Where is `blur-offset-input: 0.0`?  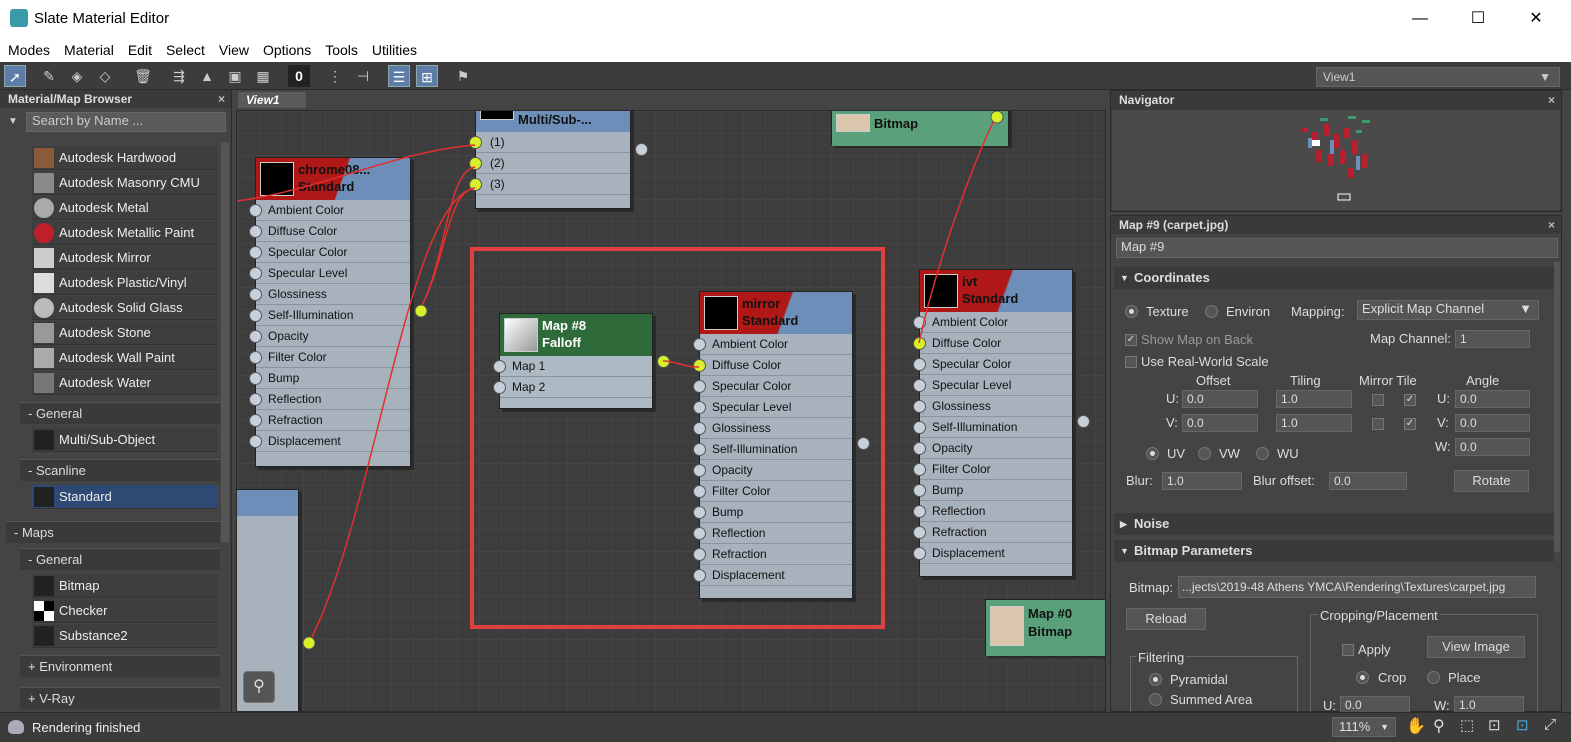
blur-offset-input: 0.0 is located at coordinates (1368, 481).